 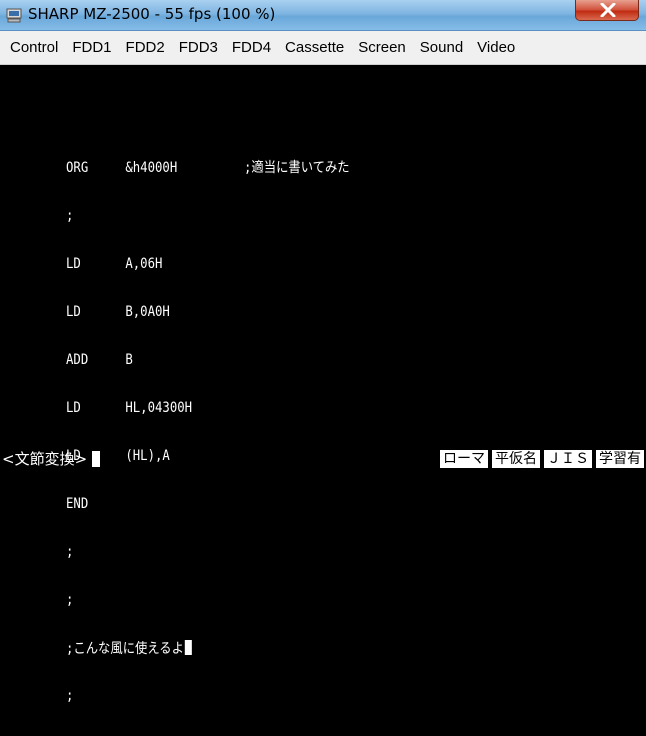 I want to click on ime-cursor, so click(x=96, y=459).